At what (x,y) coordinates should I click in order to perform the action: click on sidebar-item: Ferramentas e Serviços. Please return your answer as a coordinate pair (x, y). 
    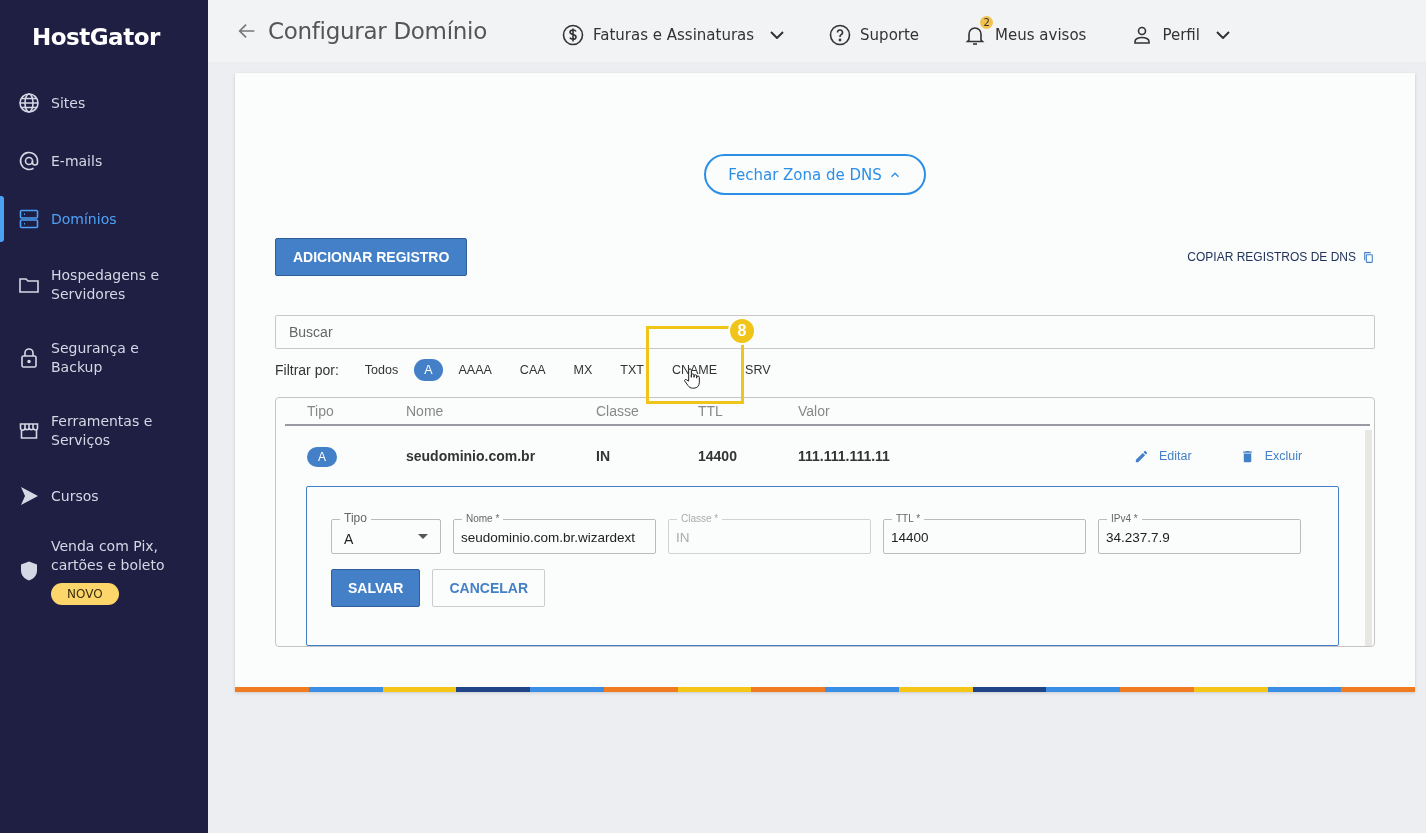
    Looking at the image, I should click on (104, 430).